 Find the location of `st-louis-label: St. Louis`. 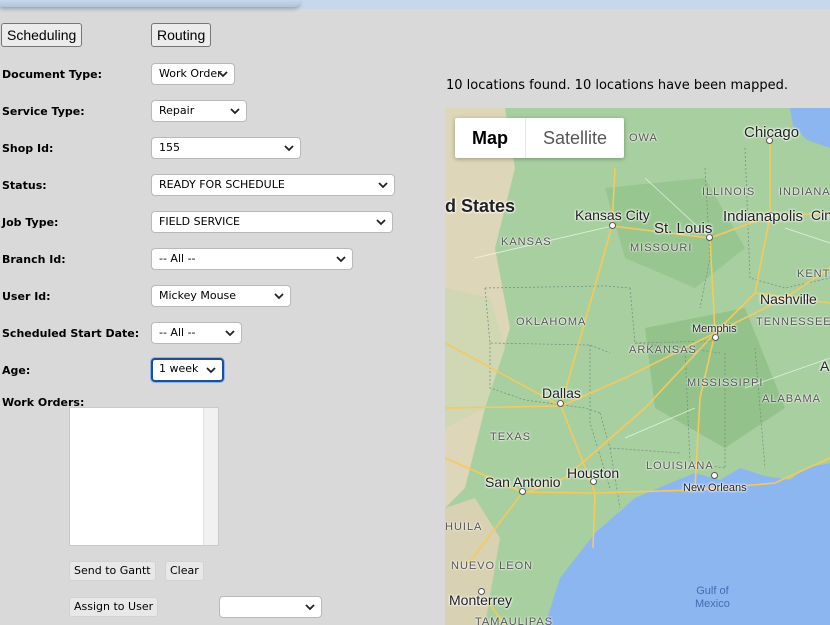

st-louis-label: St. Louis is located at coordinates (683, 228).